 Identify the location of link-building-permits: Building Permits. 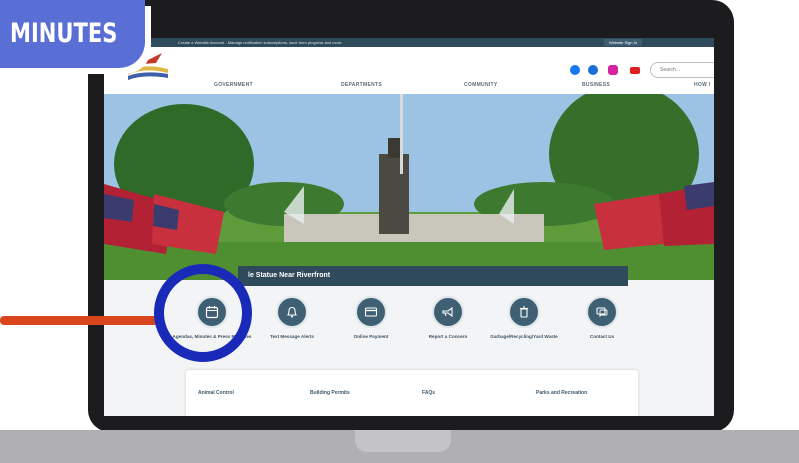
(330, 393).